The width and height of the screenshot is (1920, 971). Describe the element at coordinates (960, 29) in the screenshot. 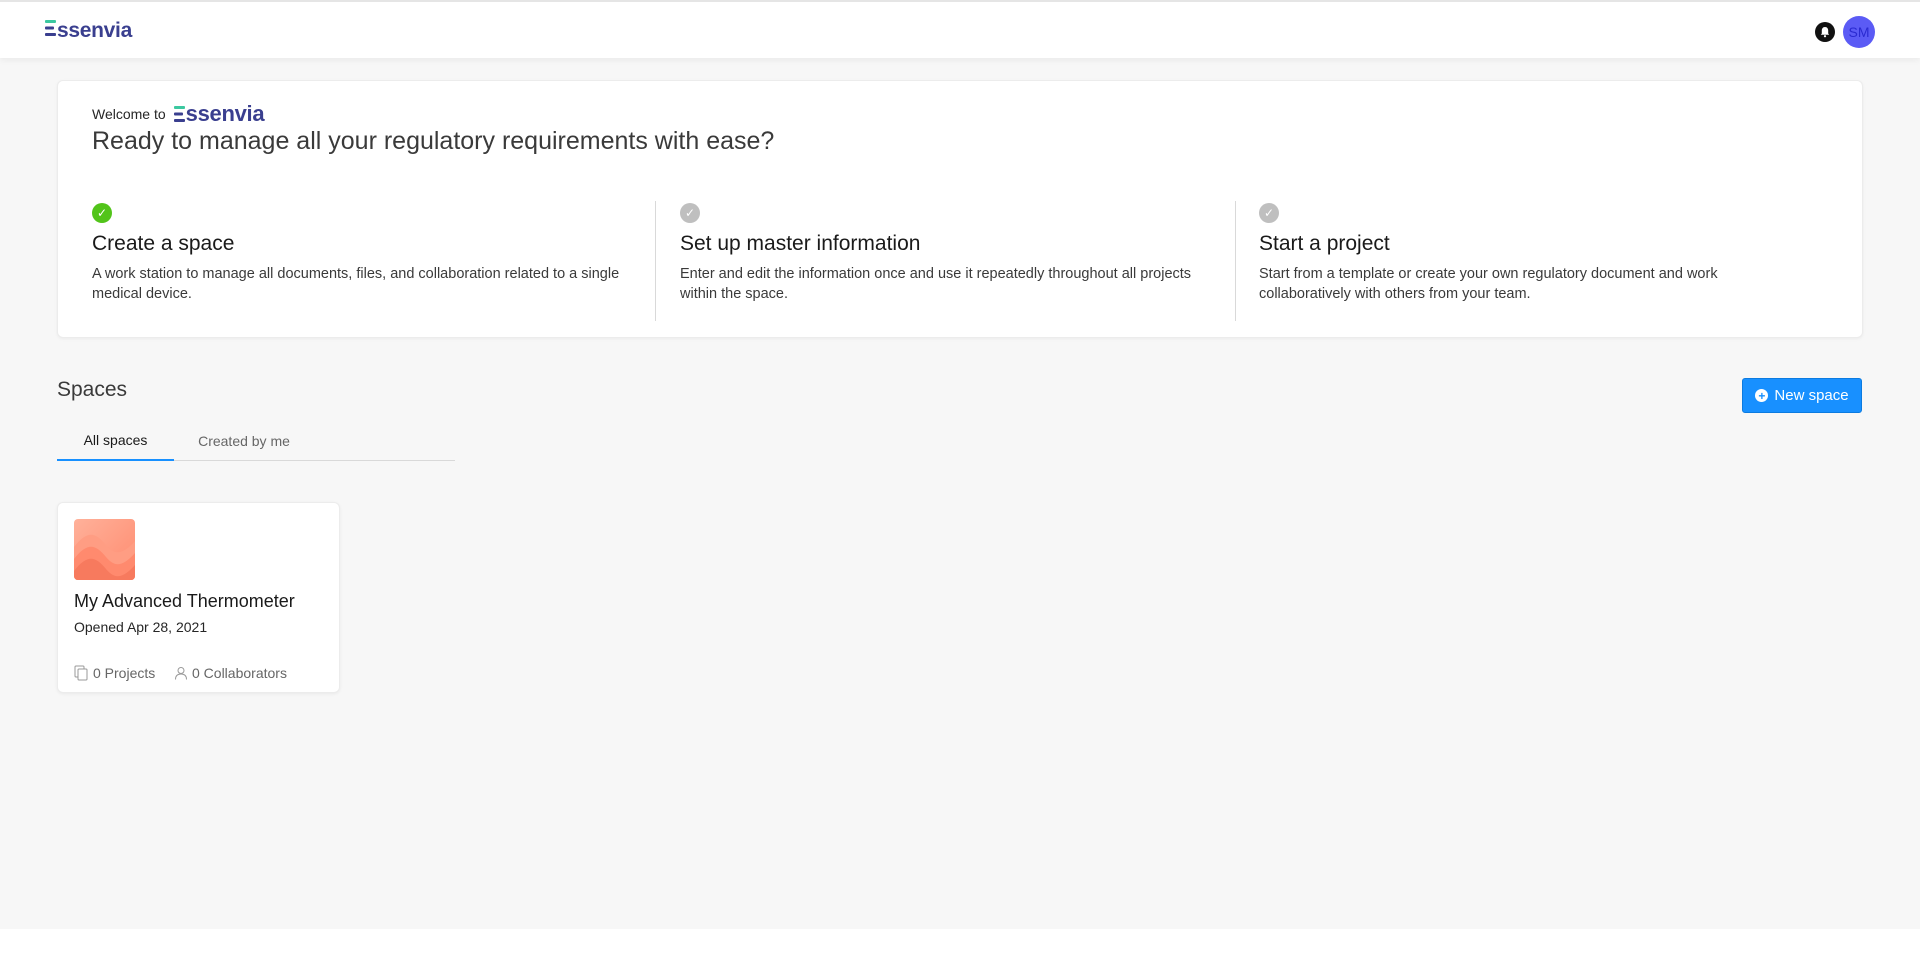

I see `top-navigation-bar: ssenvia SM` at that location.